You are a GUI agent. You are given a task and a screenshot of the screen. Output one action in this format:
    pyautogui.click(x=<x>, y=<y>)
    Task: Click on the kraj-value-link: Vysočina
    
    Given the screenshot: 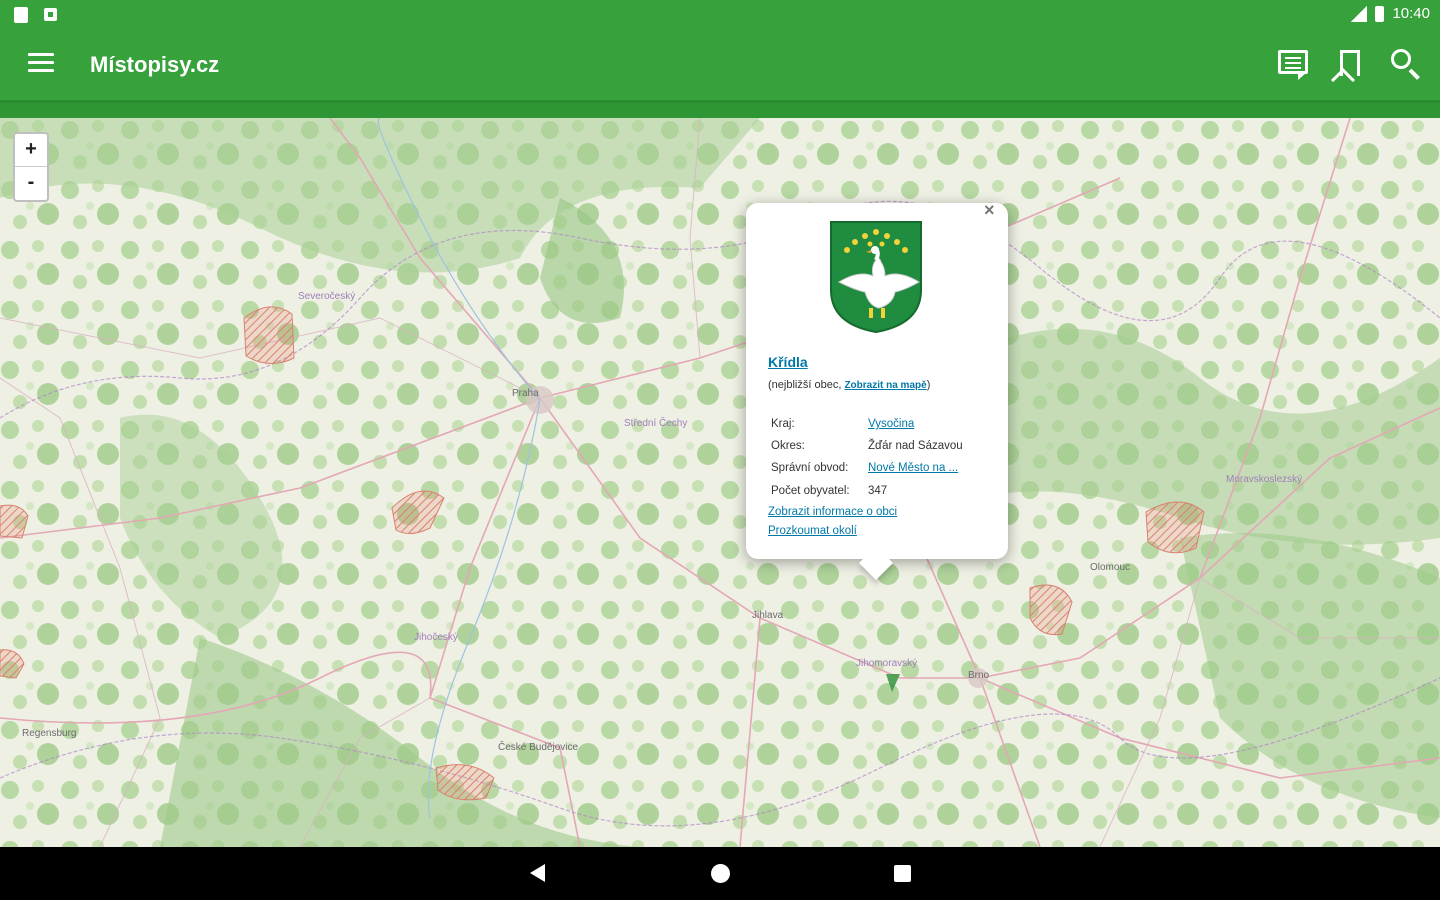 What is the action you would take?
    pyautogui.click(x=891, y=424)
    